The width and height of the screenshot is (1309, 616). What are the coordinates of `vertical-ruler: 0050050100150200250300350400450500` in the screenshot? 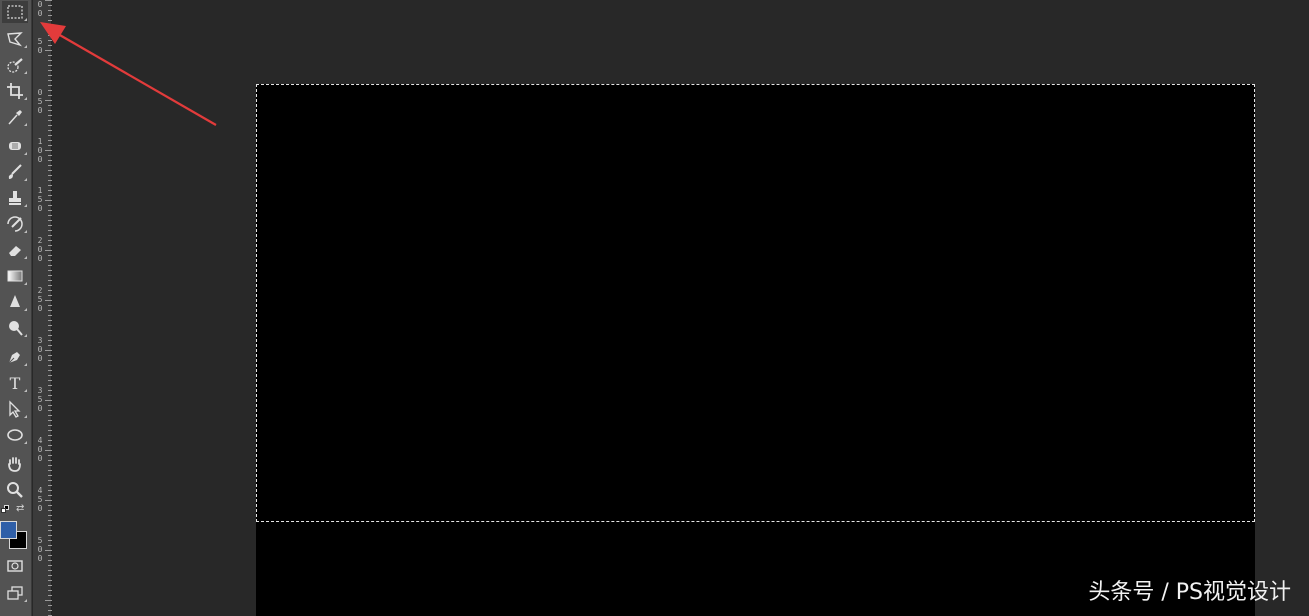 It's located at (42, 308).